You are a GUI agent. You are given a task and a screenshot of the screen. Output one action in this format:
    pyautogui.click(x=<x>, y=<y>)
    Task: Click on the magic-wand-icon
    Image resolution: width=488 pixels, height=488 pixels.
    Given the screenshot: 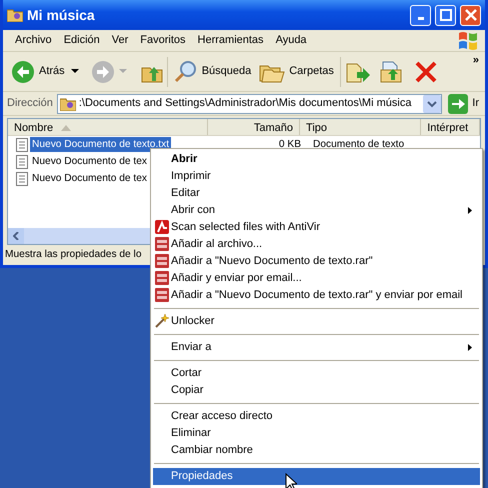 What is the action you would take?
    pyautogui.click(x=162, y=321)
    